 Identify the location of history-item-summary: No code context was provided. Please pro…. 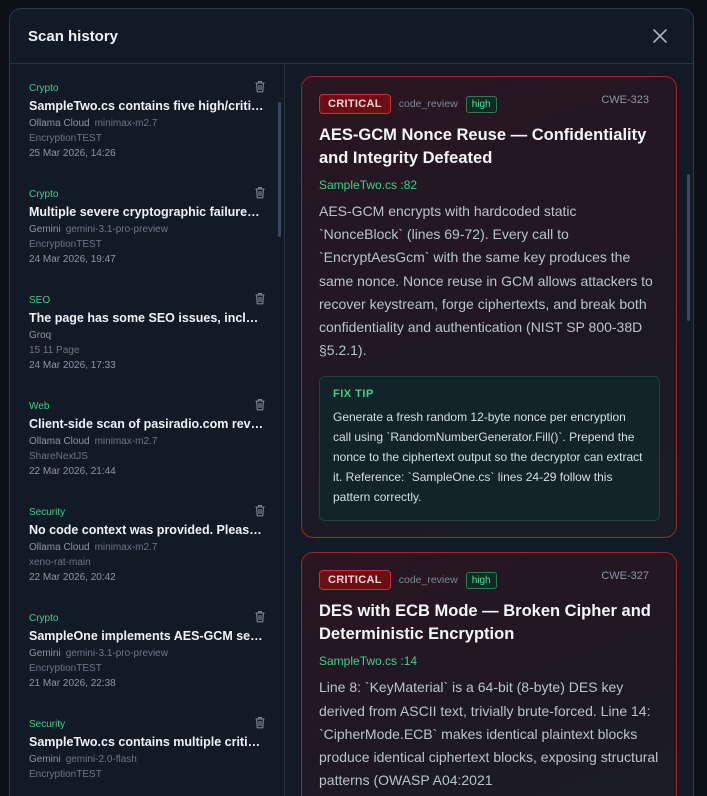
(147, 530).